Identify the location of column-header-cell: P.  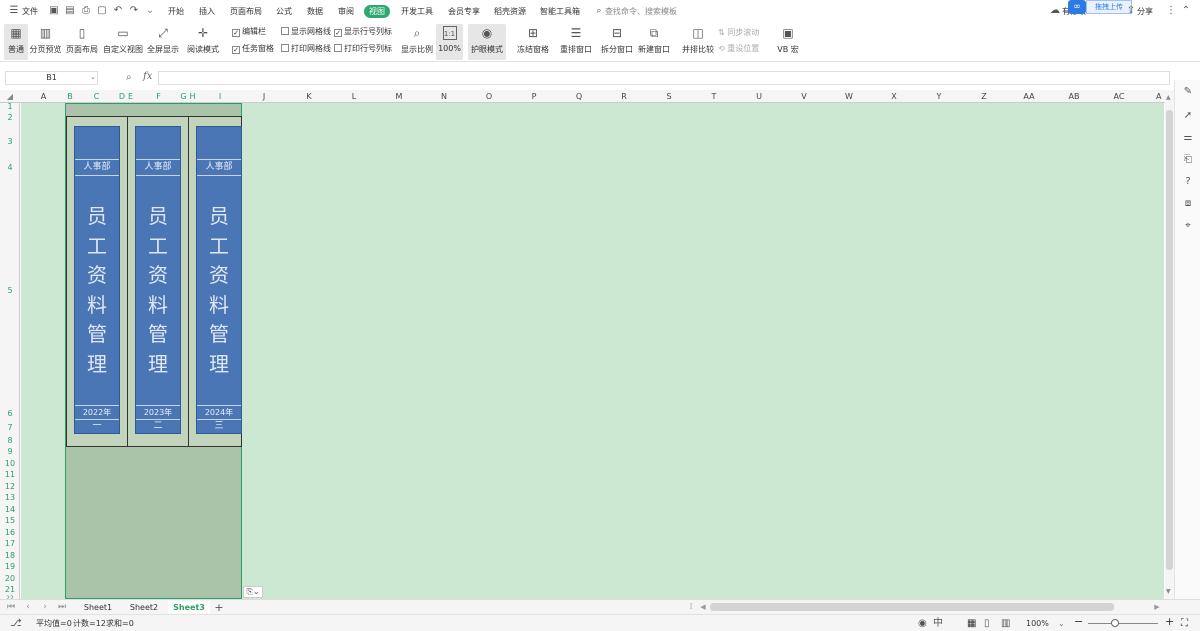
(534, 96).